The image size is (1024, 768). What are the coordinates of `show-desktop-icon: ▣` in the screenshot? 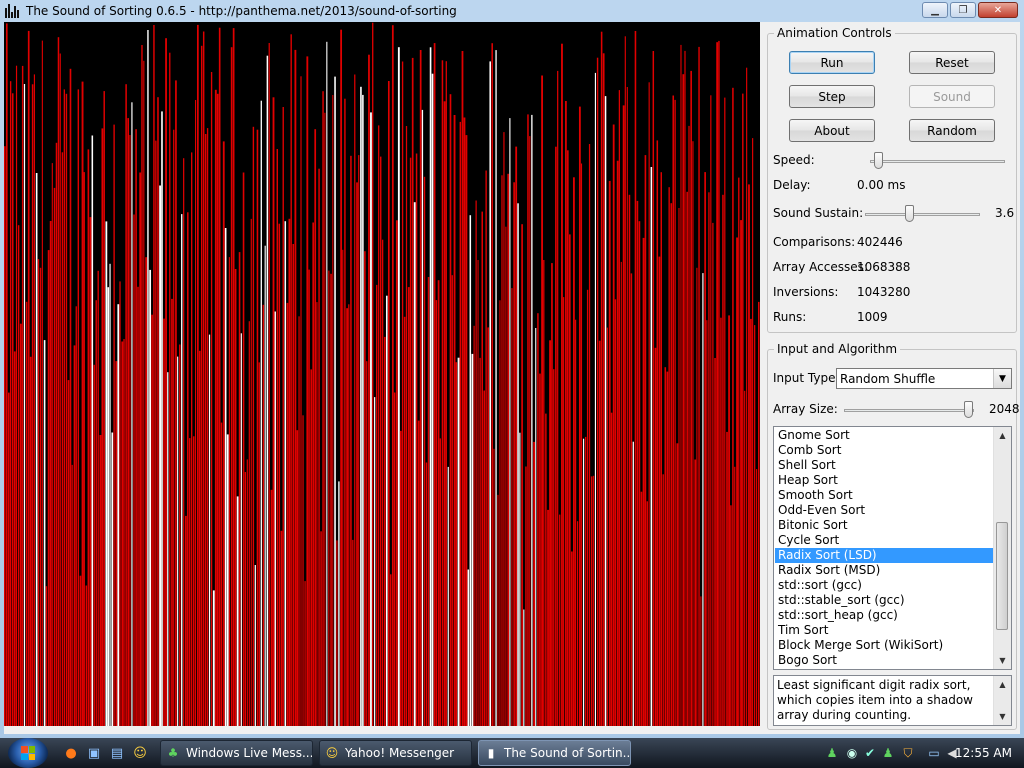 It's located at (94, 753).